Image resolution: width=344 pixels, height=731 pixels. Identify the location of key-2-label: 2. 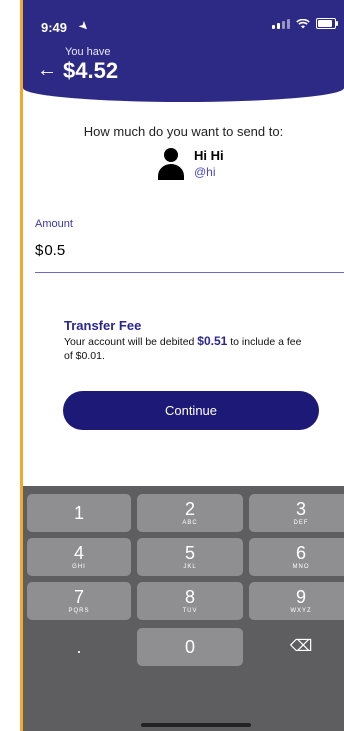
(189, 509).